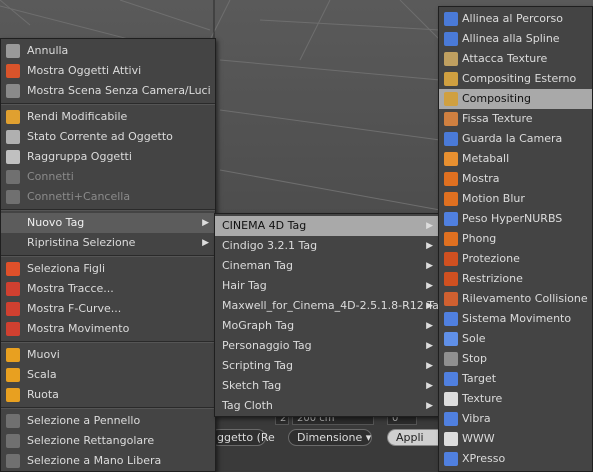 The image size is (593, 472). Describe the element at coordinates (327, 246) in the screenshot. I see `tag-menu-item-cindigo-3-2-1-tag: Cindigo 3.2.1 Tag ▶` at that location.